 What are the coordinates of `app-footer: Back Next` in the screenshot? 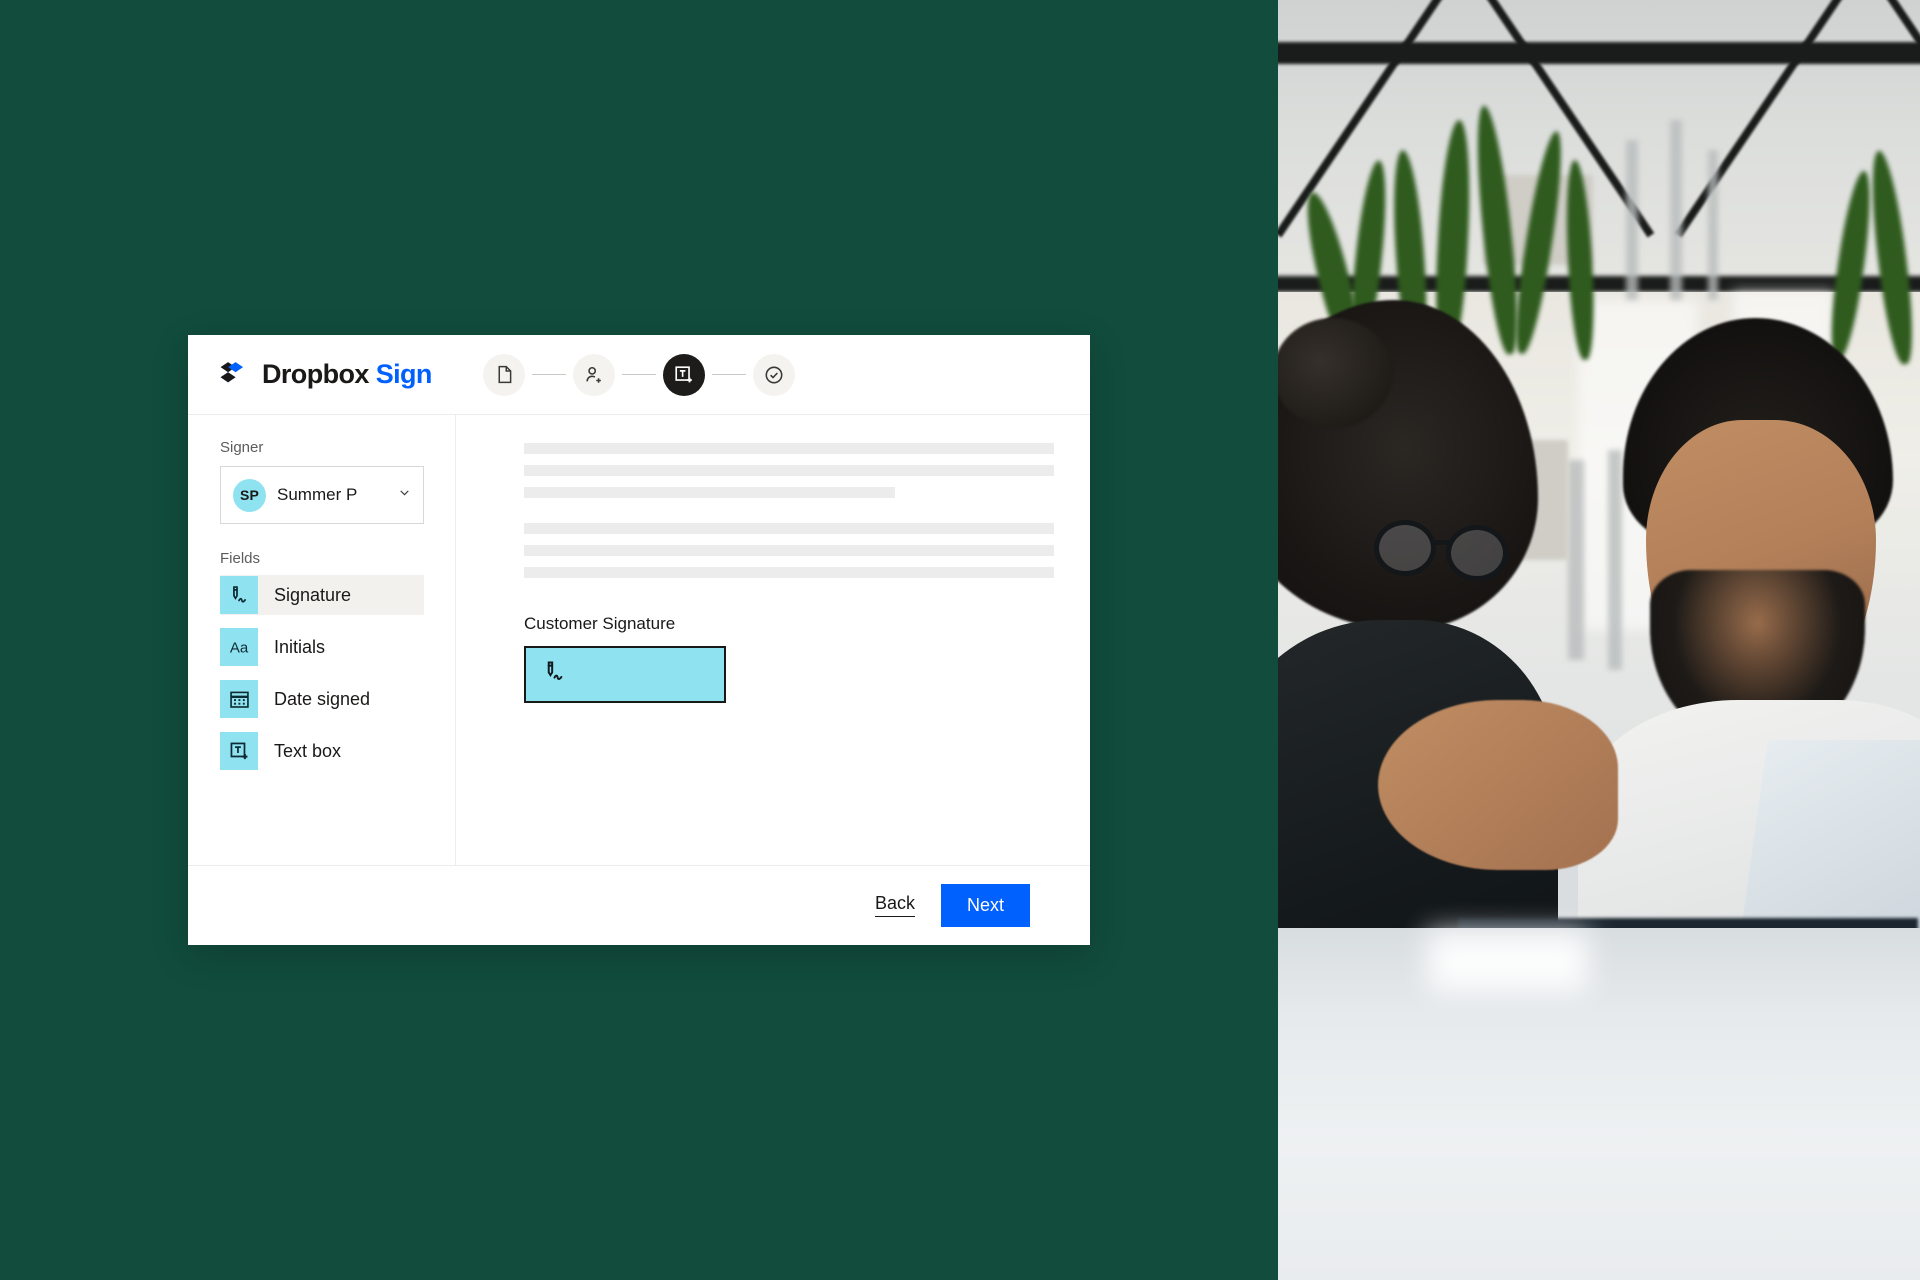 It's located at (639, 904).